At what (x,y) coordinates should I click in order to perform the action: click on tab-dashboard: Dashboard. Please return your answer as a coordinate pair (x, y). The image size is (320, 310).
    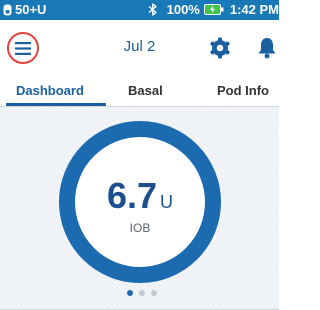
    Looking at the image, I should click on (50, 90).